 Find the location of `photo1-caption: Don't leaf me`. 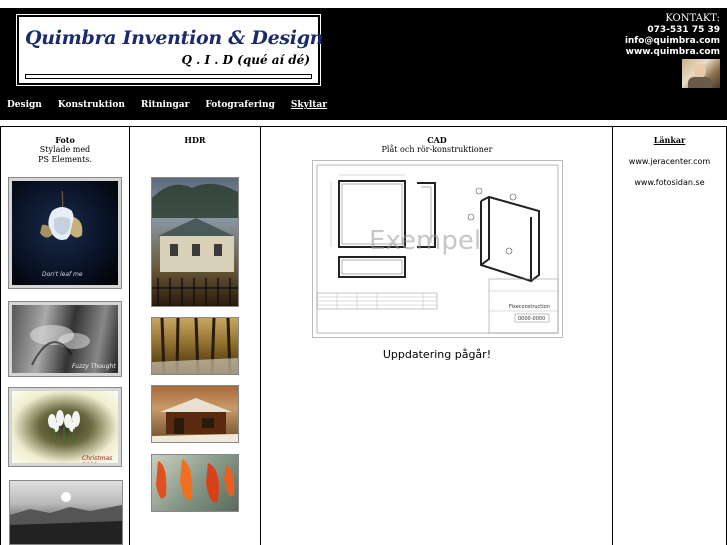

photo1-caption: Don't leaf me is located at coordinates (62, 274).